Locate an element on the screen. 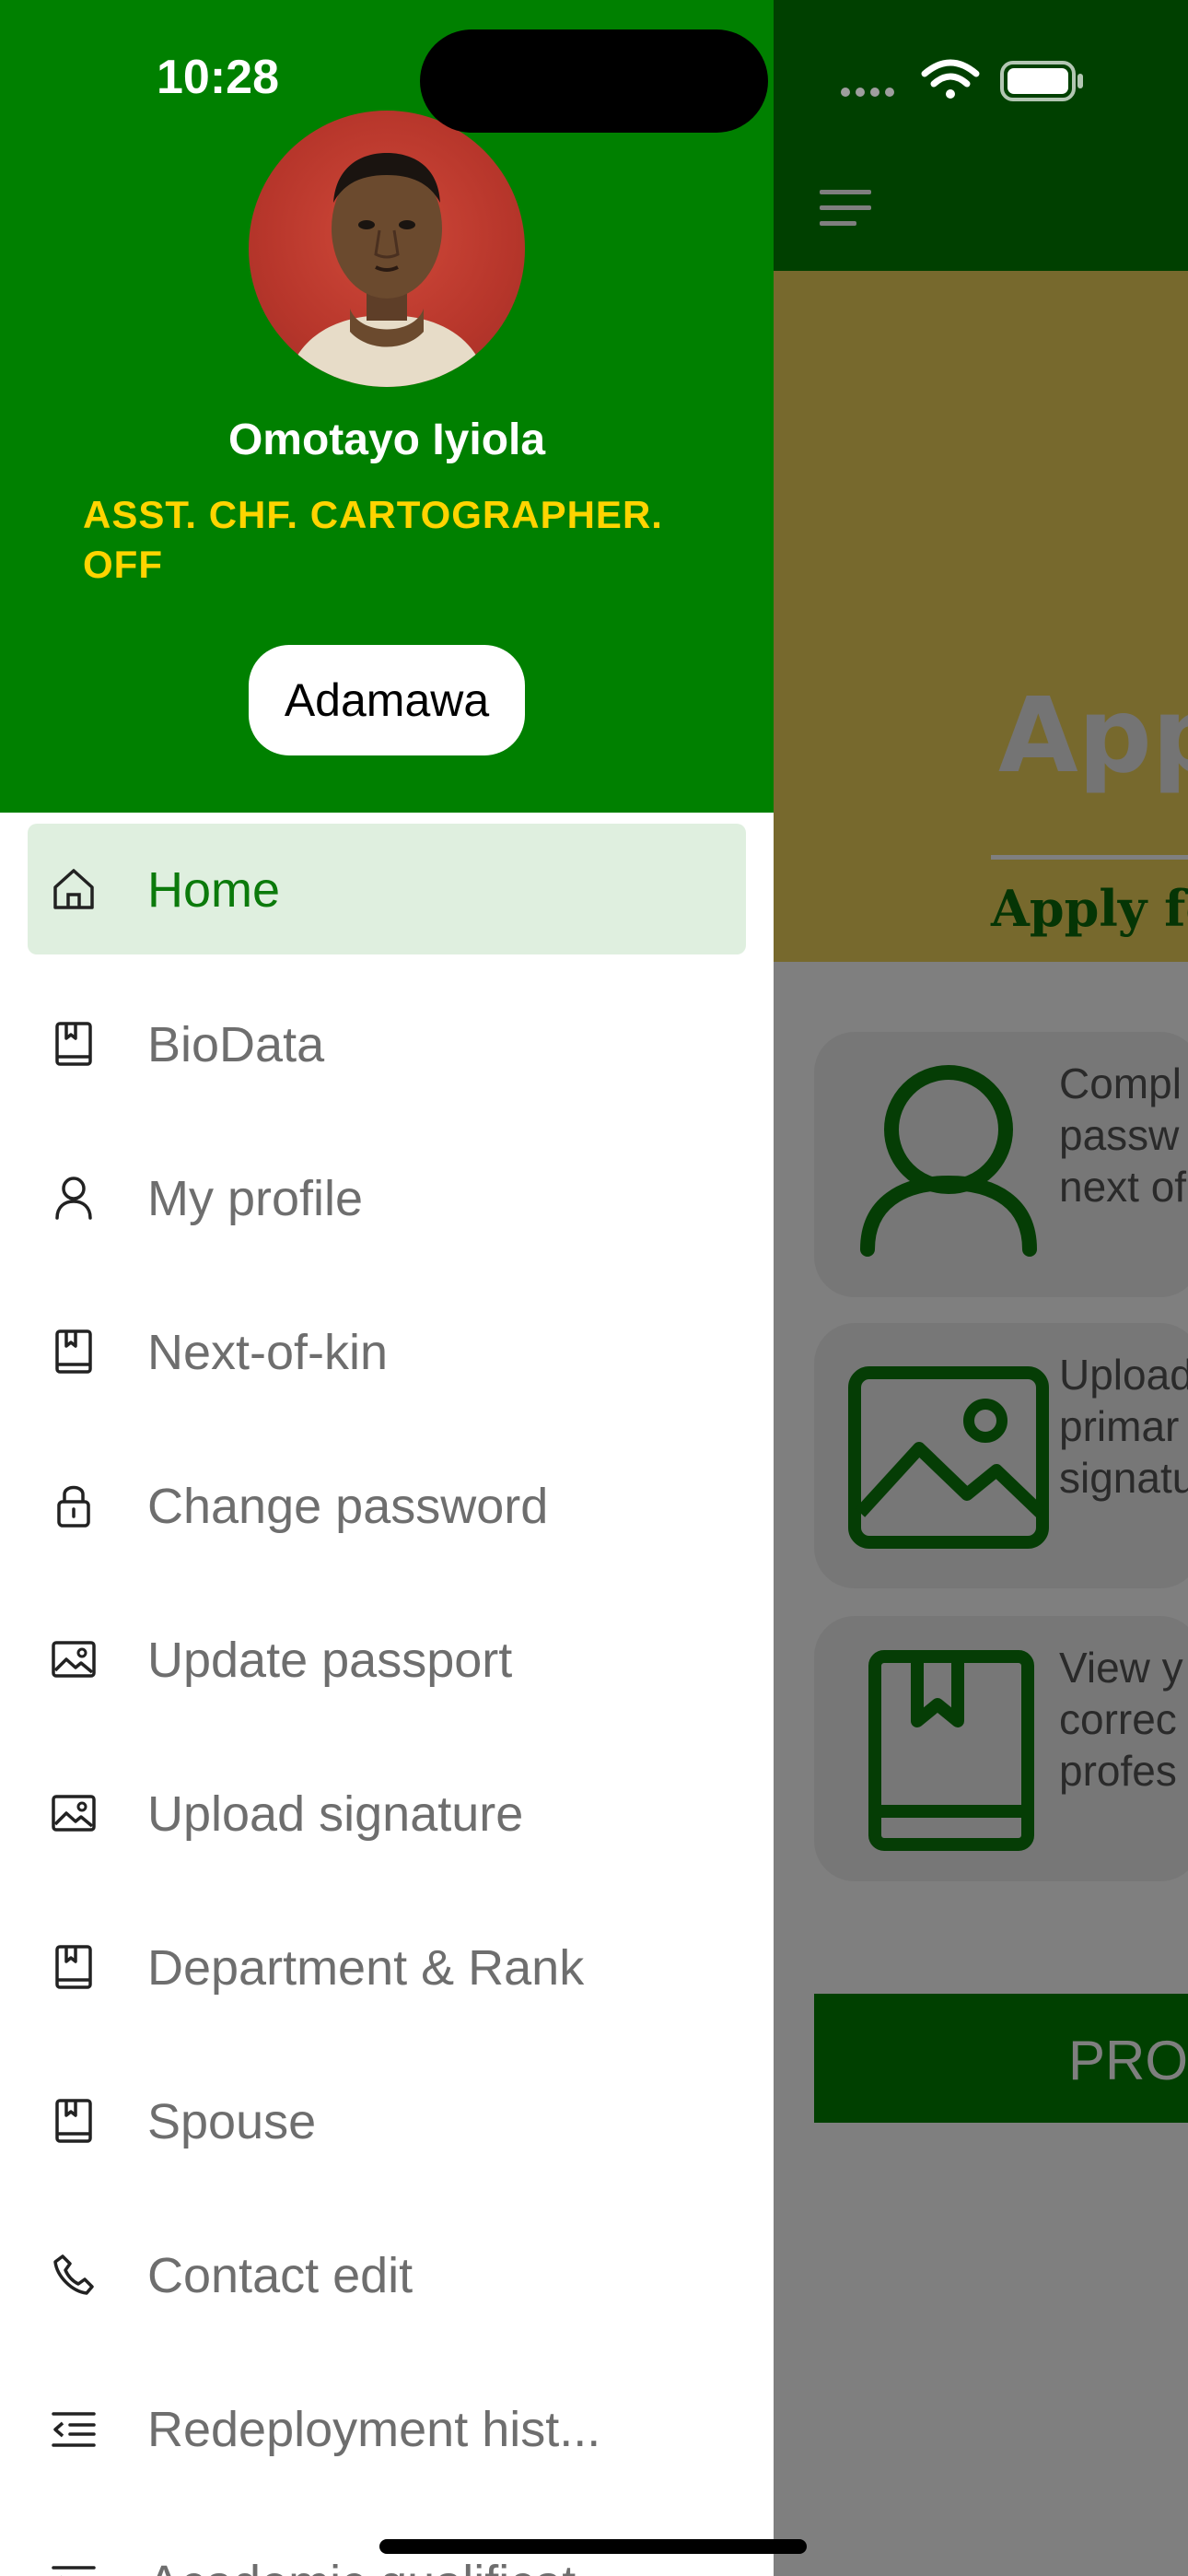 This screenshot has height=2576, width=1188. menu-item-home: Home is located at coordinates (387, 889).